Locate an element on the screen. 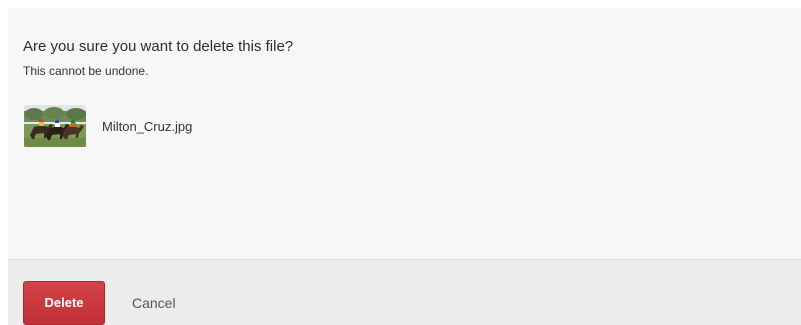 The height and width of the screenshot is (325, 801). file-item: Milton_Cruz.jpg is located at coordinates (108, 126).